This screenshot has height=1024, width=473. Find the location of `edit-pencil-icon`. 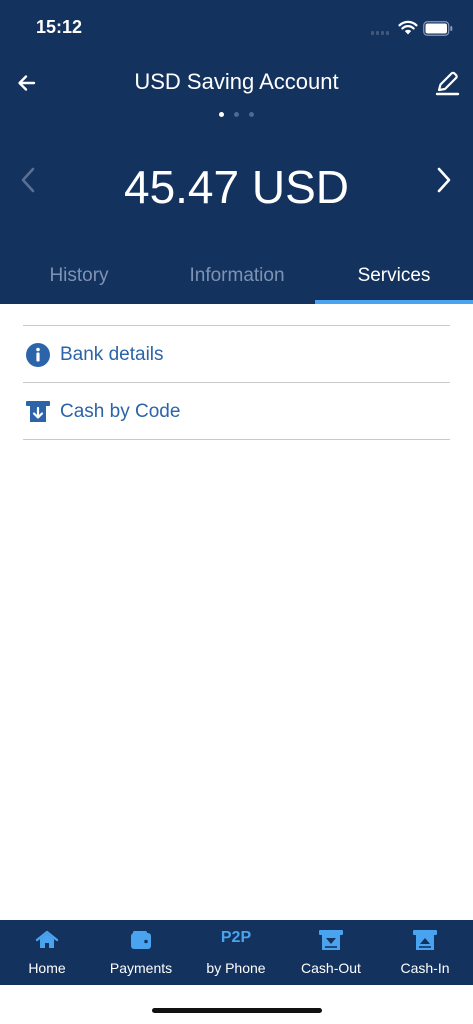

edit-pencil-icon is located at coordinates (447, 83).